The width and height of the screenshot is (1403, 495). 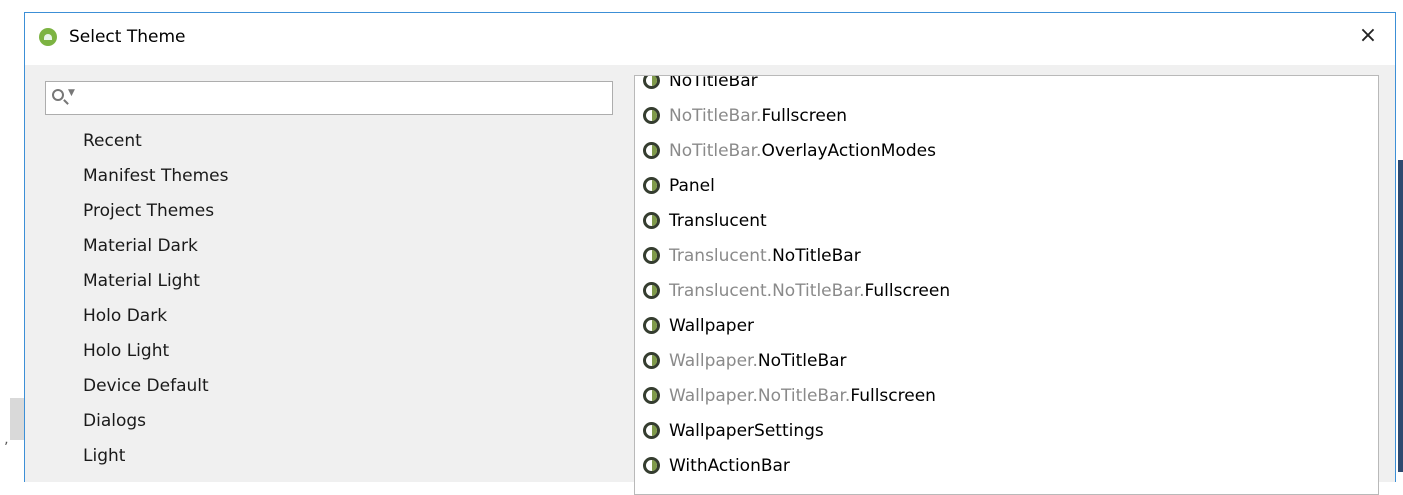 What do you see at coordinates (127, 37) in the screenshot?
I see `dialog-title: Select Theme` at bounding box center [127, 37].